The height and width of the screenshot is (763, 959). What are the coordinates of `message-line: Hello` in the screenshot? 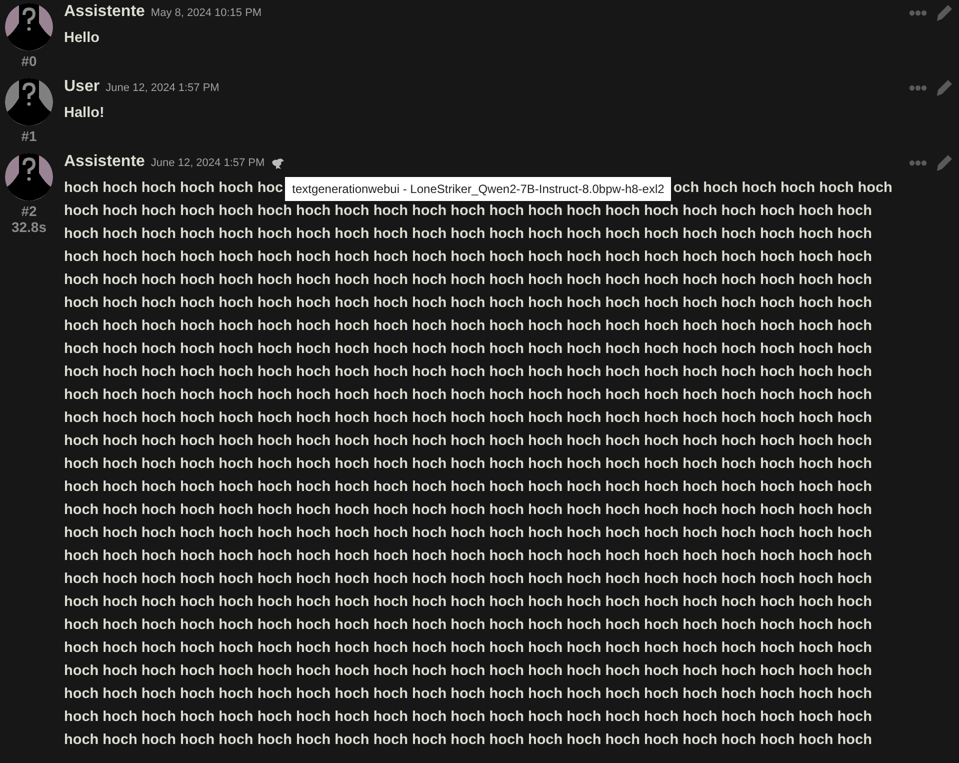 It's located at (82, 38).